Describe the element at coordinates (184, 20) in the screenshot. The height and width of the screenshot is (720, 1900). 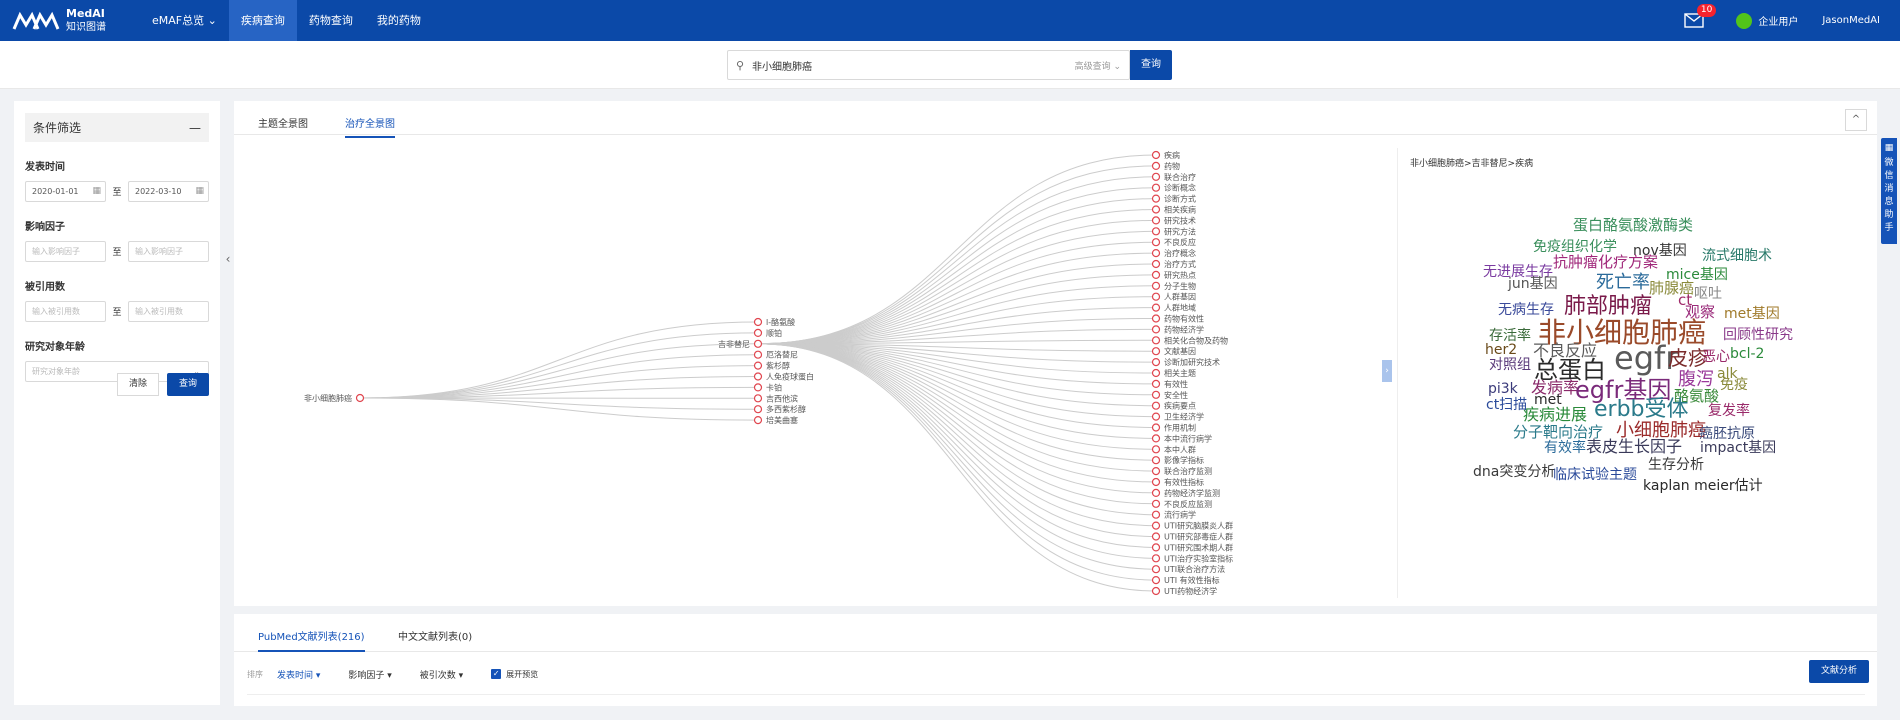
I see `nav-emaf-overview: eMAF总览 ⌄` at that location.